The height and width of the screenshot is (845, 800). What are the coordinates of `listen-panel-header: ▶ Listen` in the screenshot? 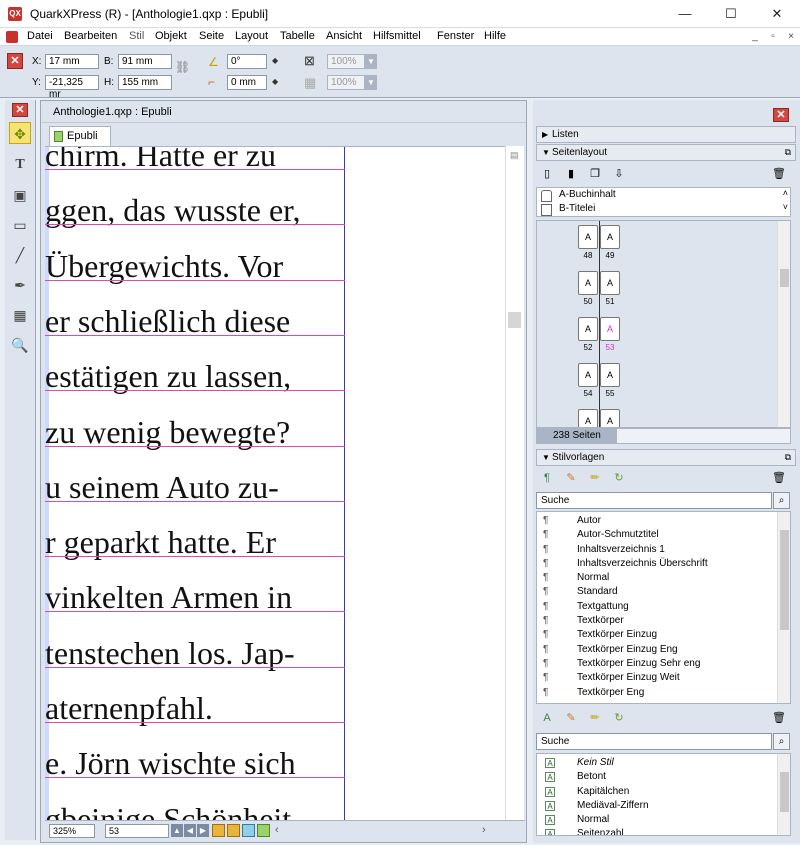 It's located at (666, 134).